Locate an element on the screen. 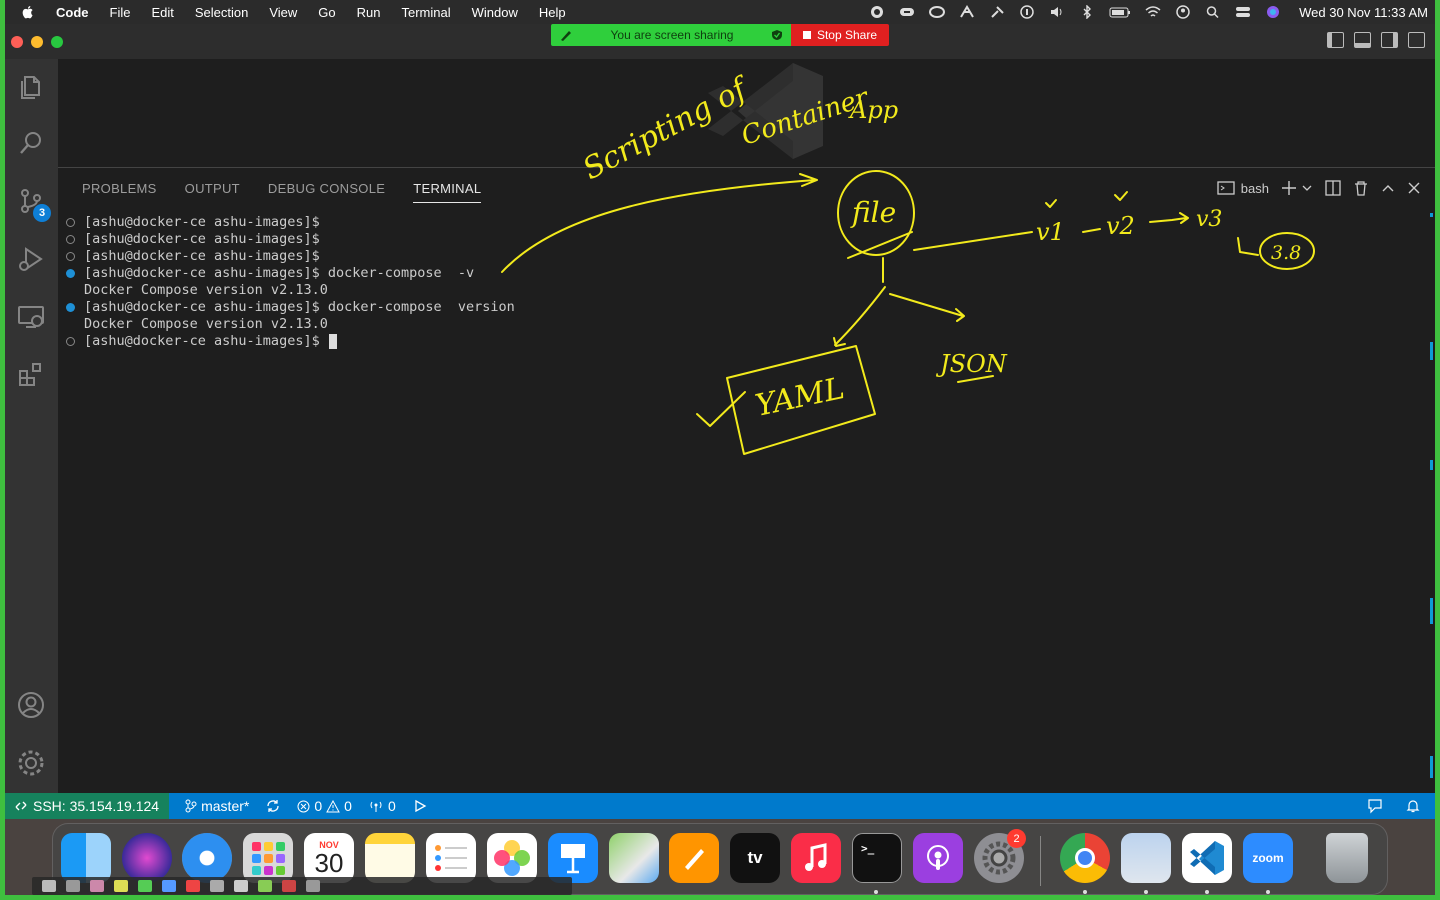  control-center-icon is located at coordinates (1243, 12).